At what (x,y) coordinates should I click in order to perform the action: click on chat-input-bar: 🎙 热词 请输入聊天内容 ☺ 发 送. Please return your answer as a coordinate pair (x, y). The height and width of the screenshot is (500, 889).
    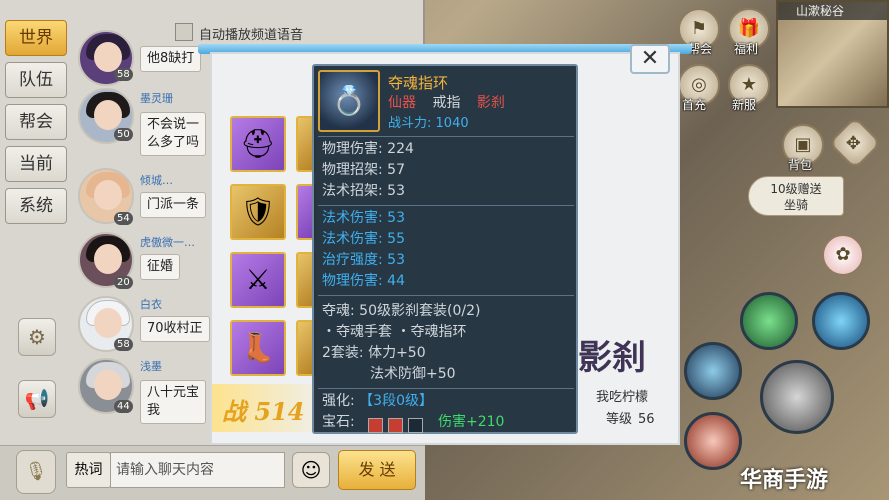
    Looking at the image, I should click on (212, 472).